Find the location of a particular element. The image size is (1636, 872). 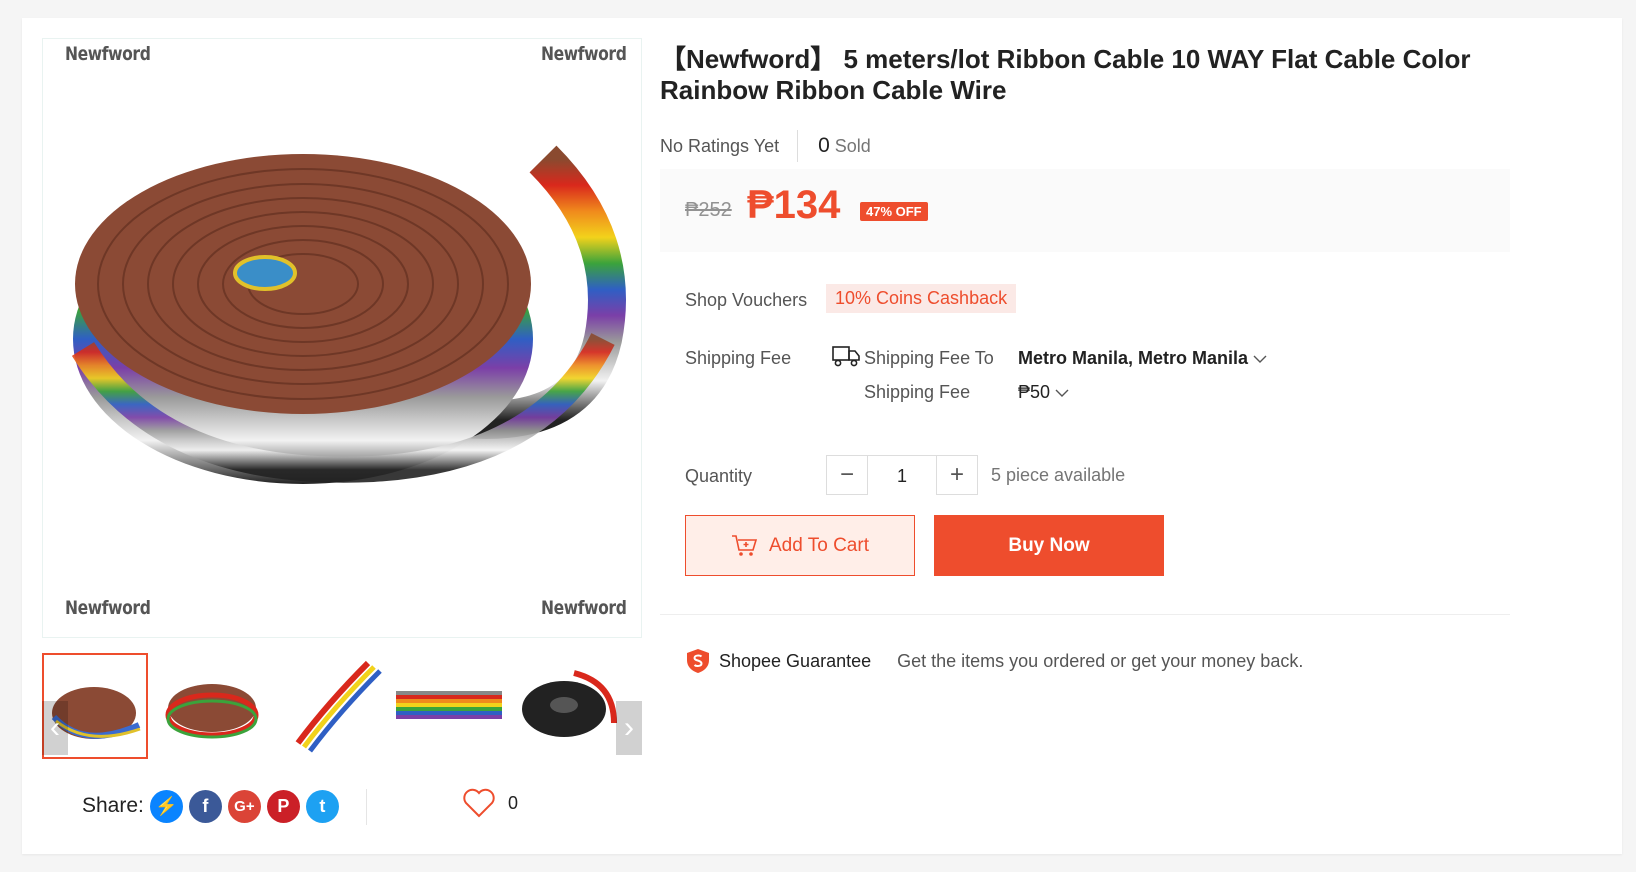

ratings-row: No Ratings Yet 0 Sold is located at coordinates (765, 146).